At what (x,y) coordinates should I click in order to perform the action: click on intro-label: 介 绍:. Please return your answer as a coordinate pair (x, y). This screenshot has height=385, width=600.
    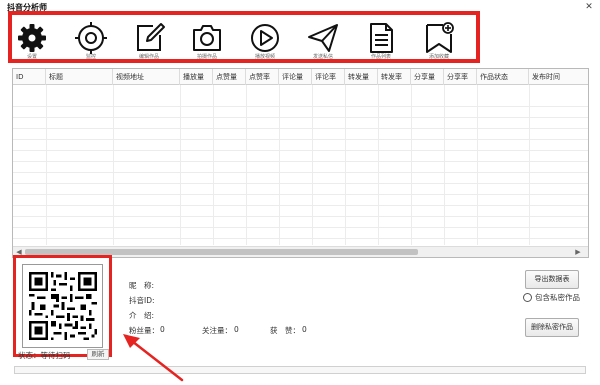
    Looking at the image, I should click on (142, 315).